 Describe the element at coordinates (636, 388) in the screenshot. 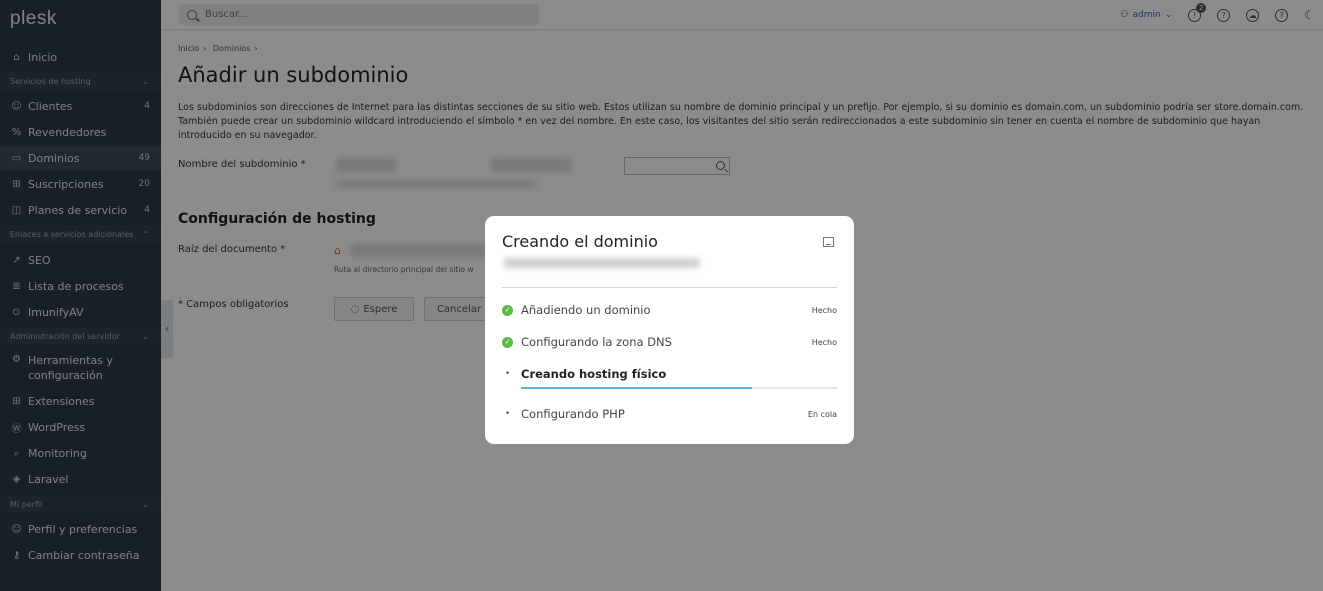

I see `step-progress-fill` at that location.